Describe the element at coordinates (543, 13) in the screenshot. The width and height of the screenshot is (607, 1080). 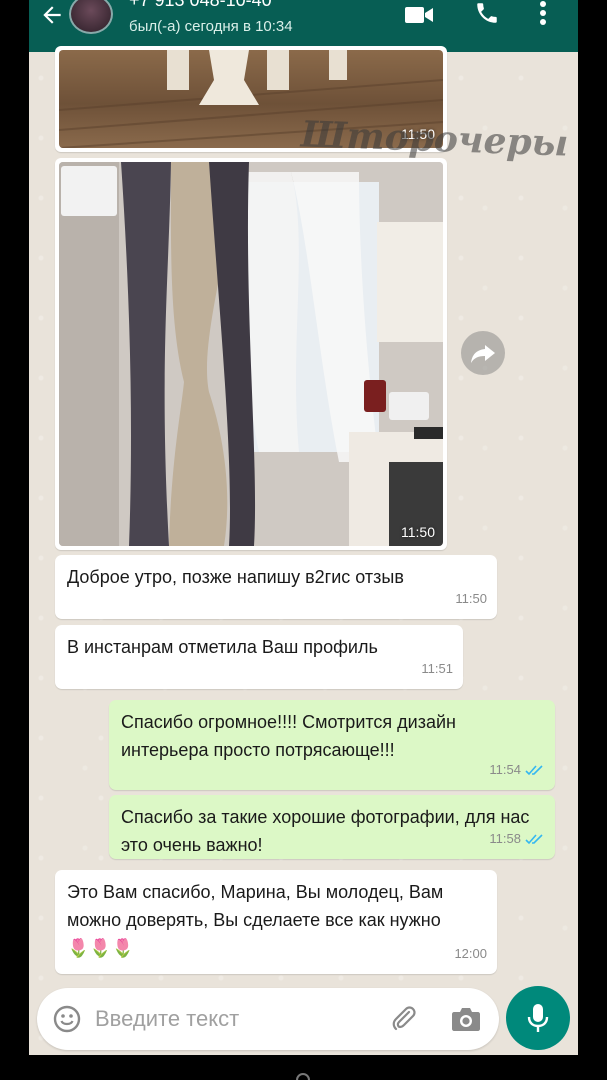
I see `more-options-icon` at that location.